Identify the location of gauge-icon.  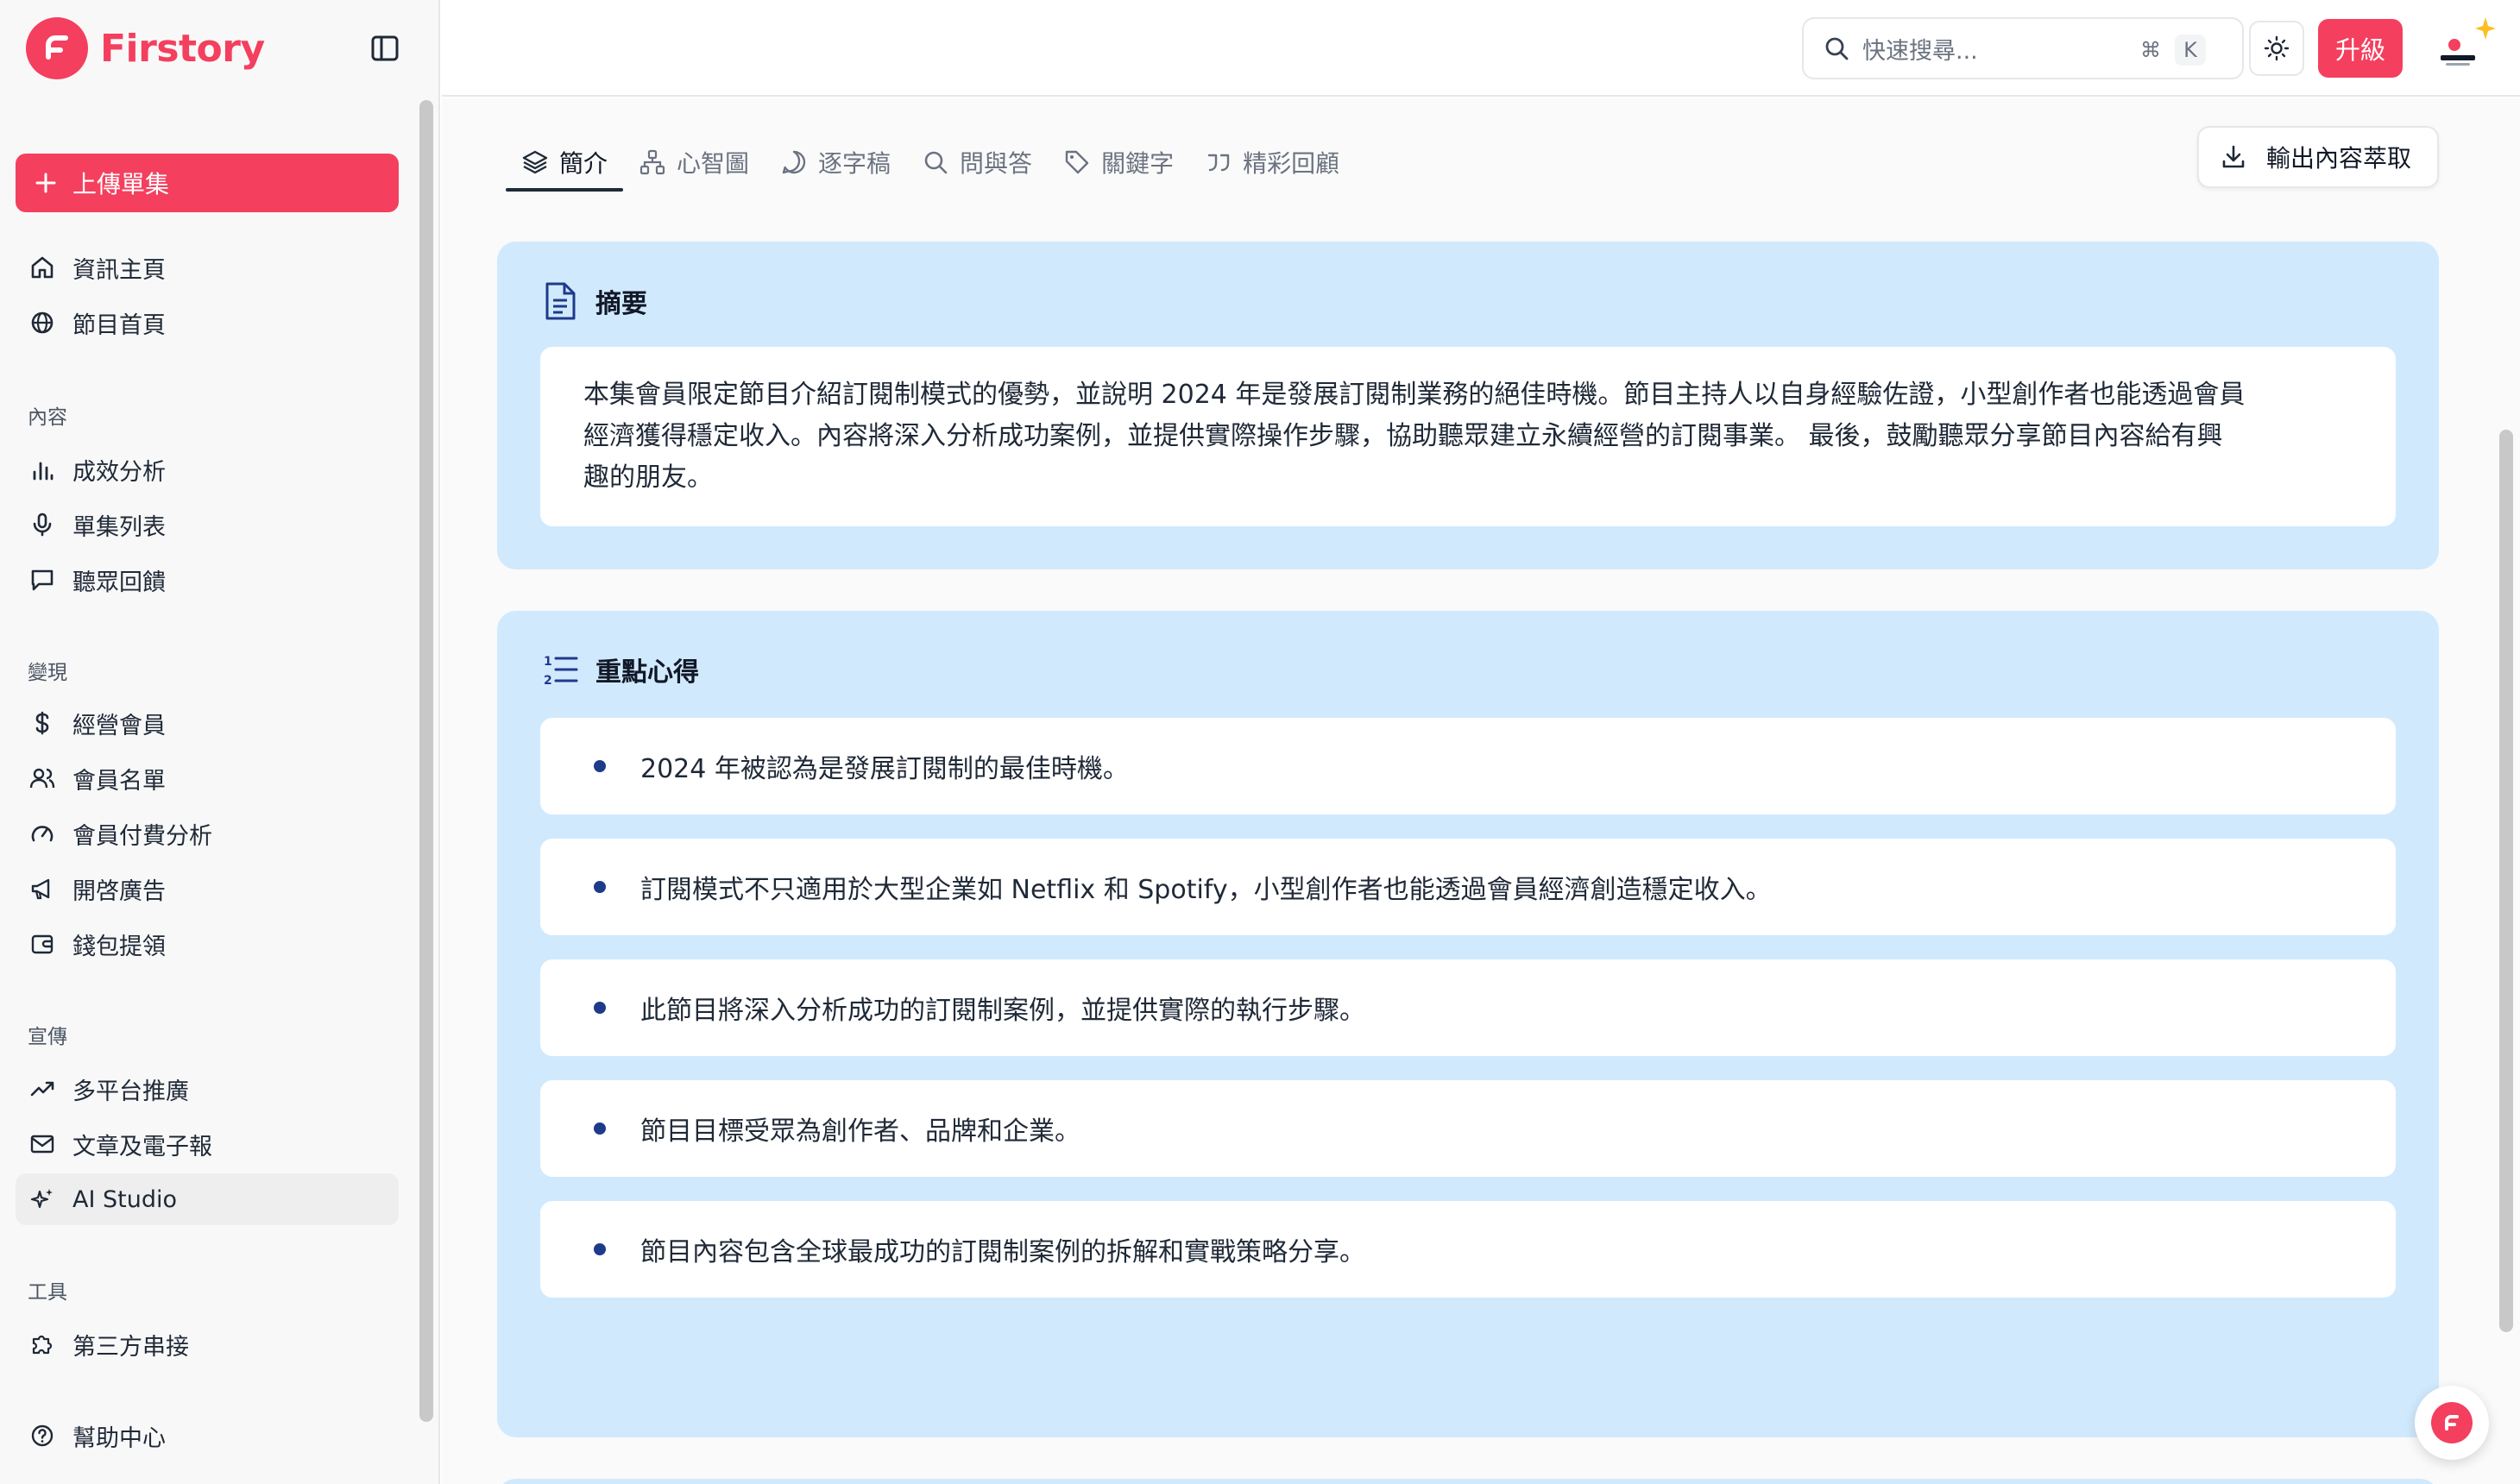
(42, 833).